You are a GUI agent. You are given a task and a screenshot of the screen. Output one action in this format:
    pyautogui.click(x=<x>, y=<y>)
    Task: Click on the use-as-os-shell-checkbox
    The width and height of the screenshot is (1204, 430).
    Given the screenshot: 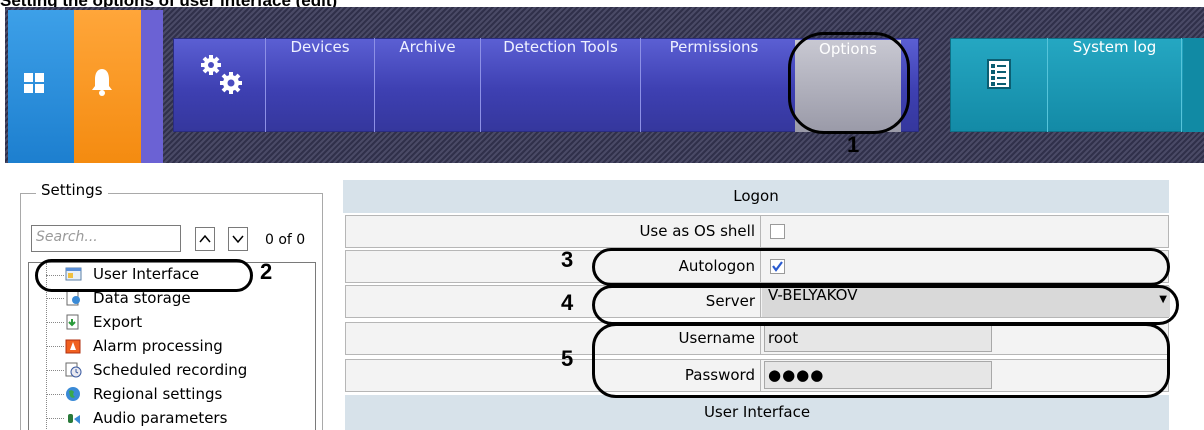 What is the action you would take?
    pyautogui.click(x=777, y=231)
    